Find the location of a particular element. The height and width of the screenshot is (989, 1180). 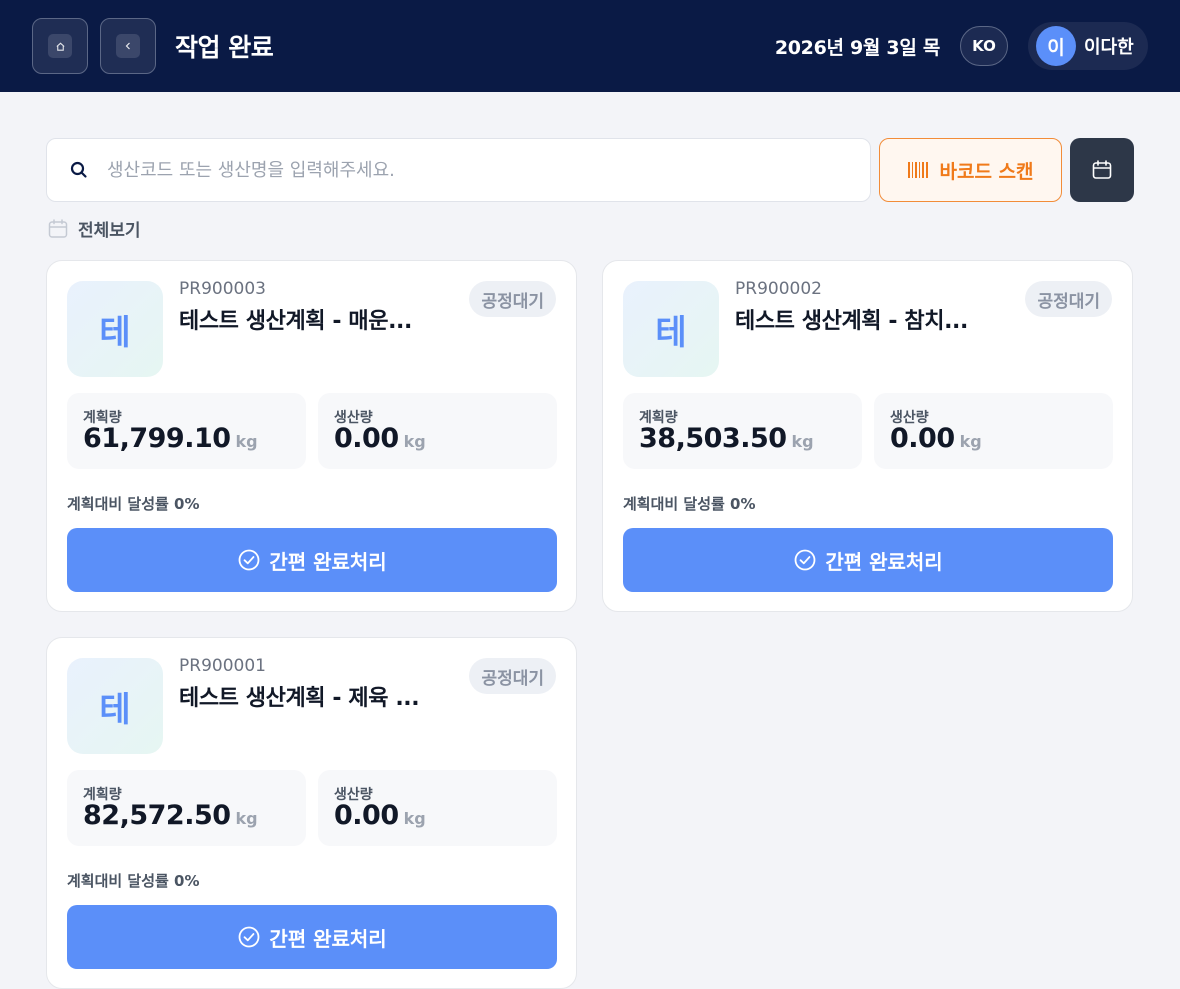

home-icon is located at coordinates (60, 46).